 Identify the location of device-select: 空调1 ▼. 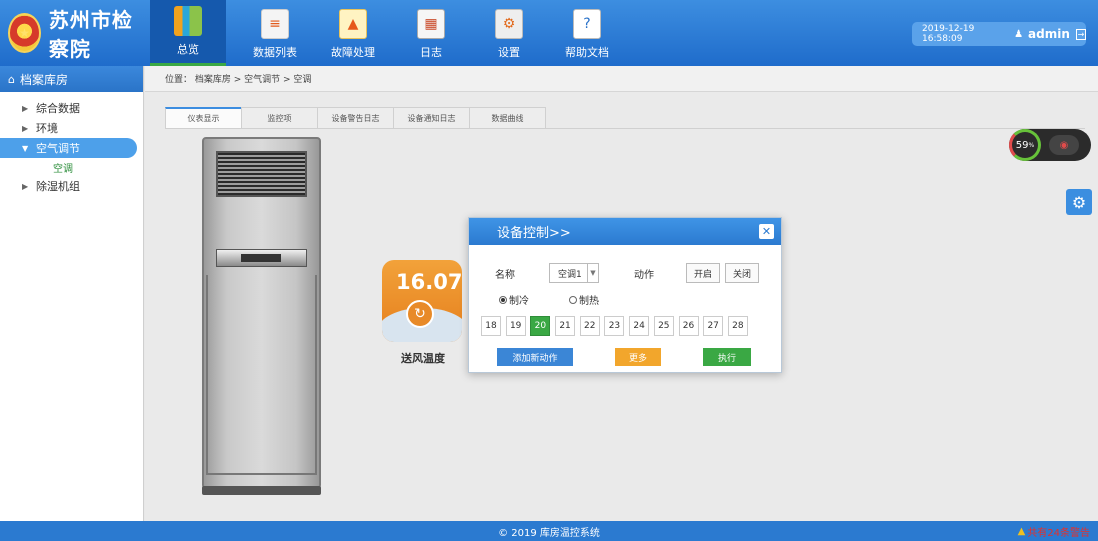
(574, 273).